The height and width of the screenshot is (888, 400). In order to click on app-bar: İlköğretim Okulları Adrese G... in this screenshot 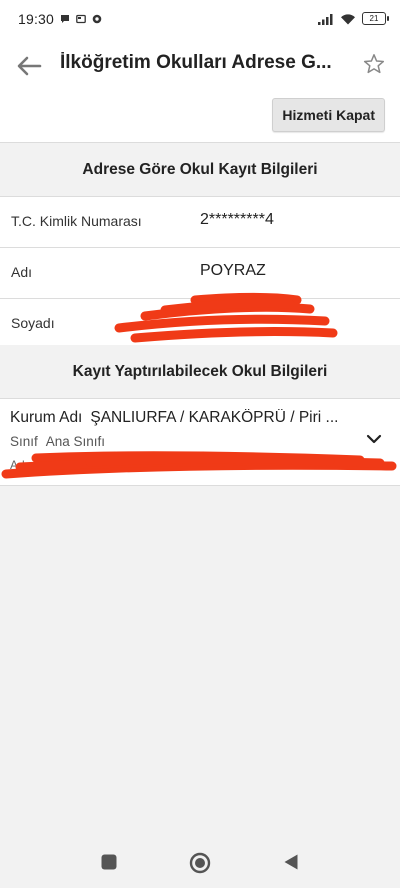, I will do `click(200, 66)`.